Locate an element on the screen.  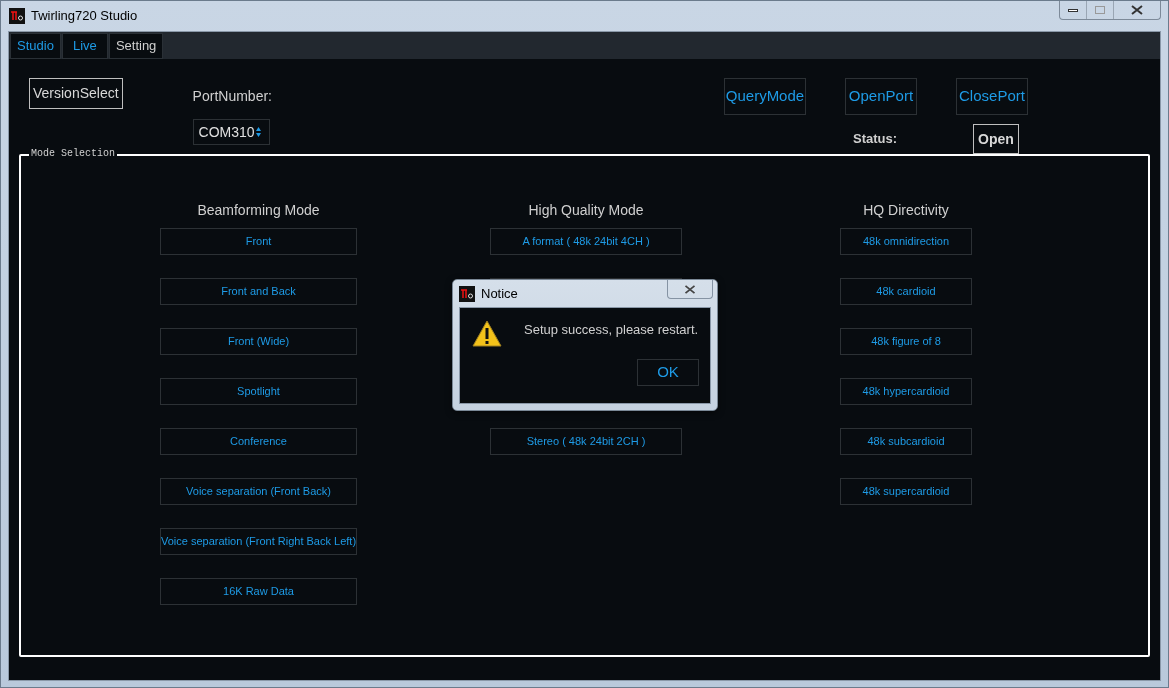
query-mode-button: QueryMode is located at coordinates (764, 96).